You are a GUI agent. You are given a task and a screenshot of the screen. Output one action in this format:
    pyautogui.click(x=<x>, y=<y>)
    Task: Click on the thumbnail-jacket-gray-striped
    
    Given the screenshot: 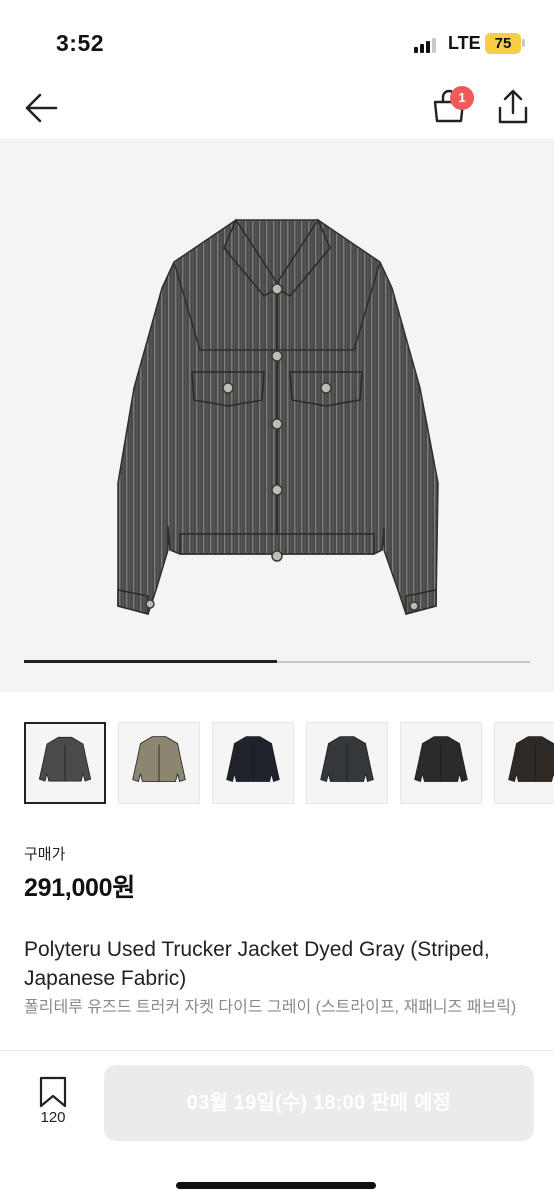 What is the action you would take?
    pyautogui.click(x=65, y=763)
    